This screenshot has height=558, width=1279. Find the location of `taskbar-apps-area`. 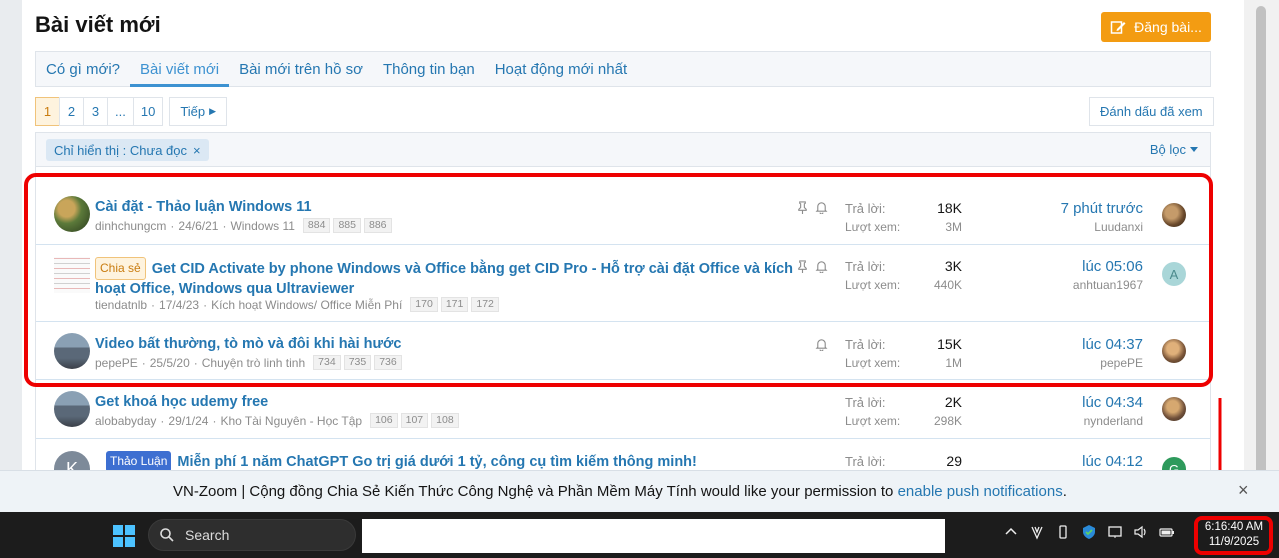

taskbar-apps-area is located at coordinates (653, 536).